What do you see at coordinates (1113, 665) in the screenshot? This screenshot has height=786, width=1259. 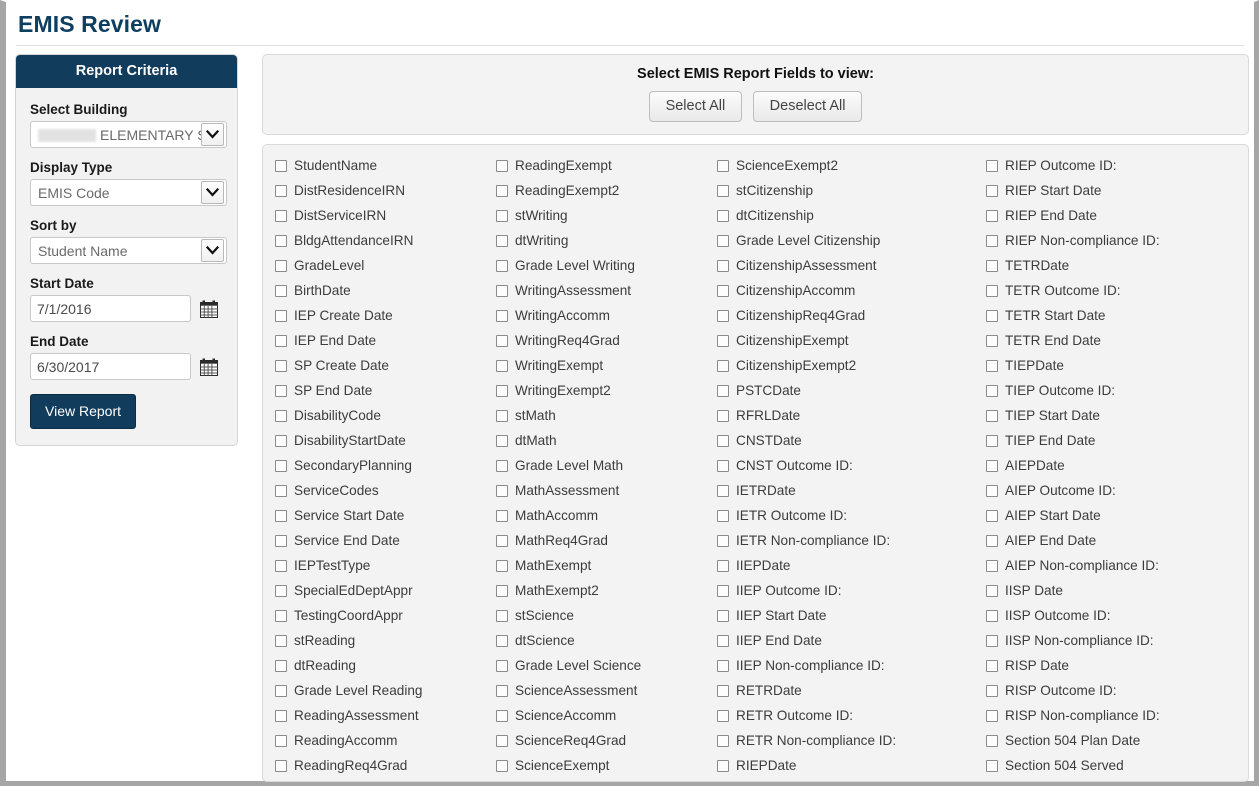 I see `field-checkbox-item: RISP Date` at bounding box center [1113, 665].